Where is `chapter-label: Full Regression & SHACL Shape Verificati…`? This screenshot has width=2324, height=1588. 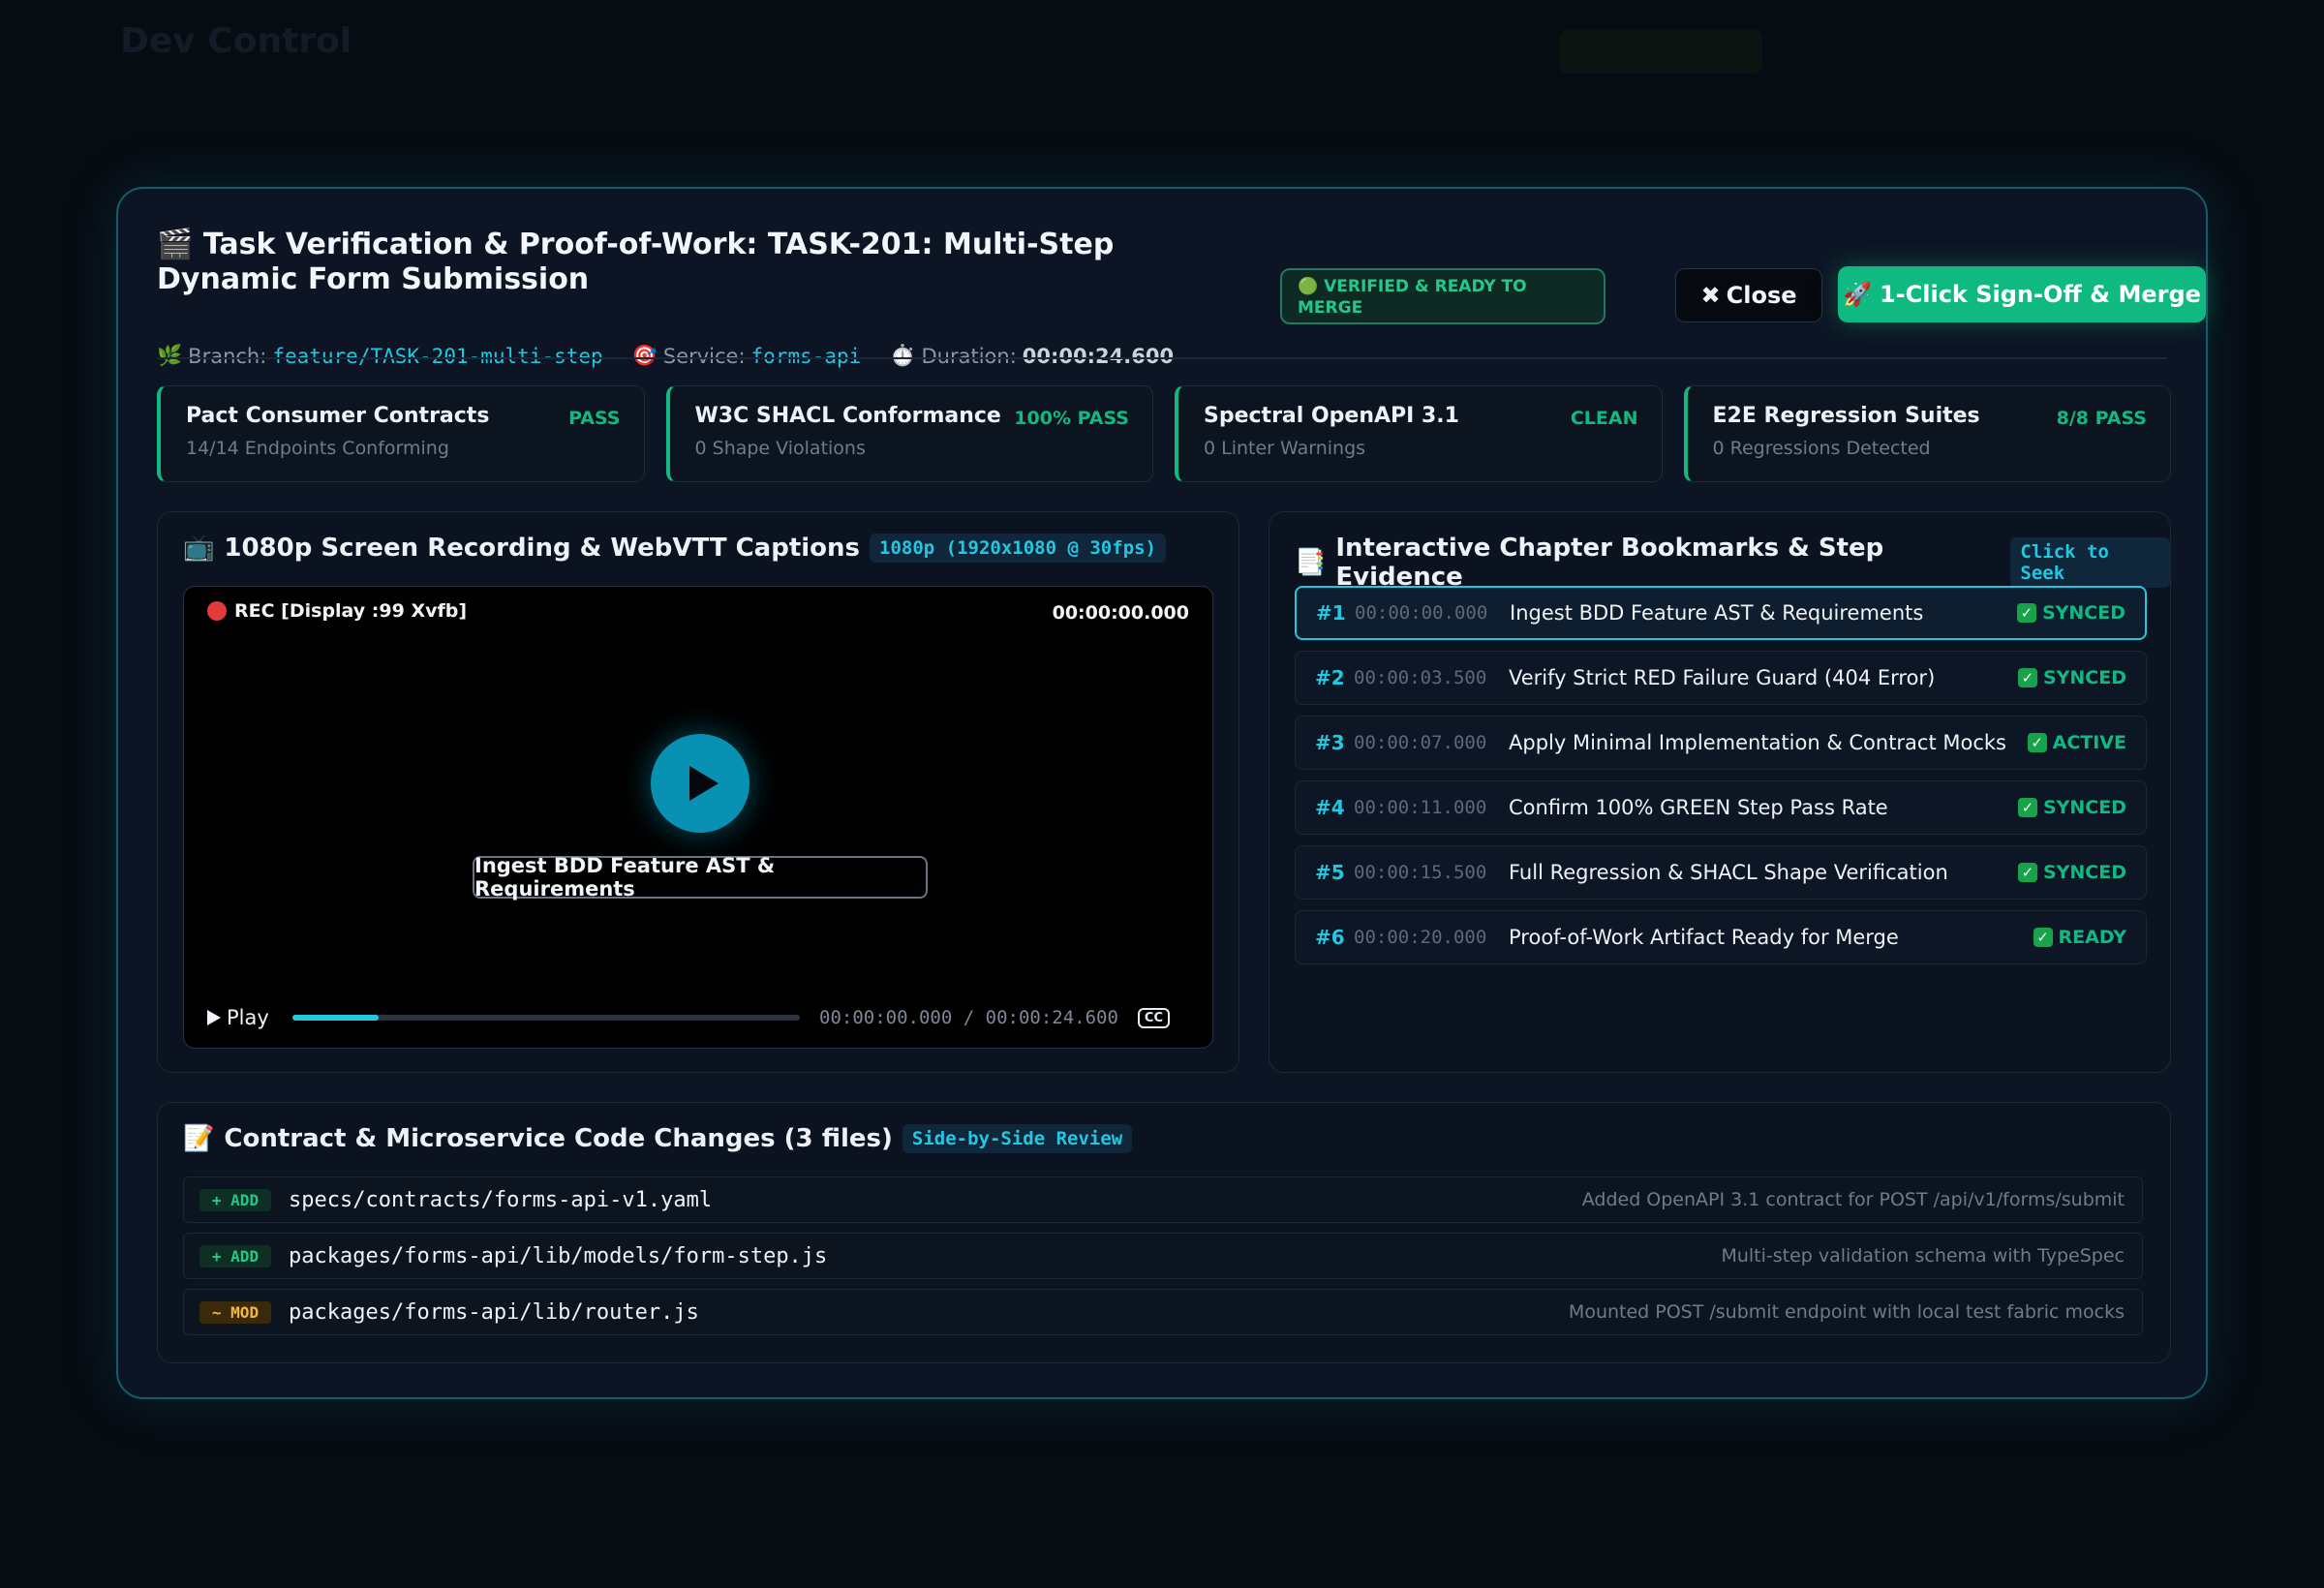 chapter-label: Full Regression & SHACL Shape Verificati… is located at coordinates (1729, 872).